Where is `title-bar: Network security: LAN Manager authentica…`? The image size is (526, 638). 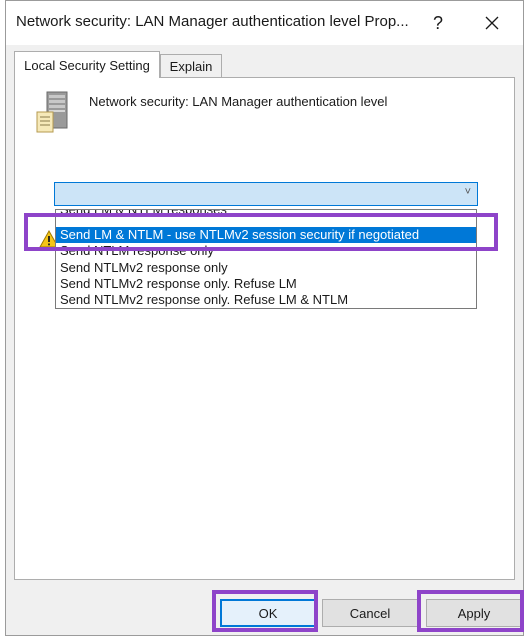
title-bar: Network security: LAN Manager authentica… is located at coordinates (264, 23).